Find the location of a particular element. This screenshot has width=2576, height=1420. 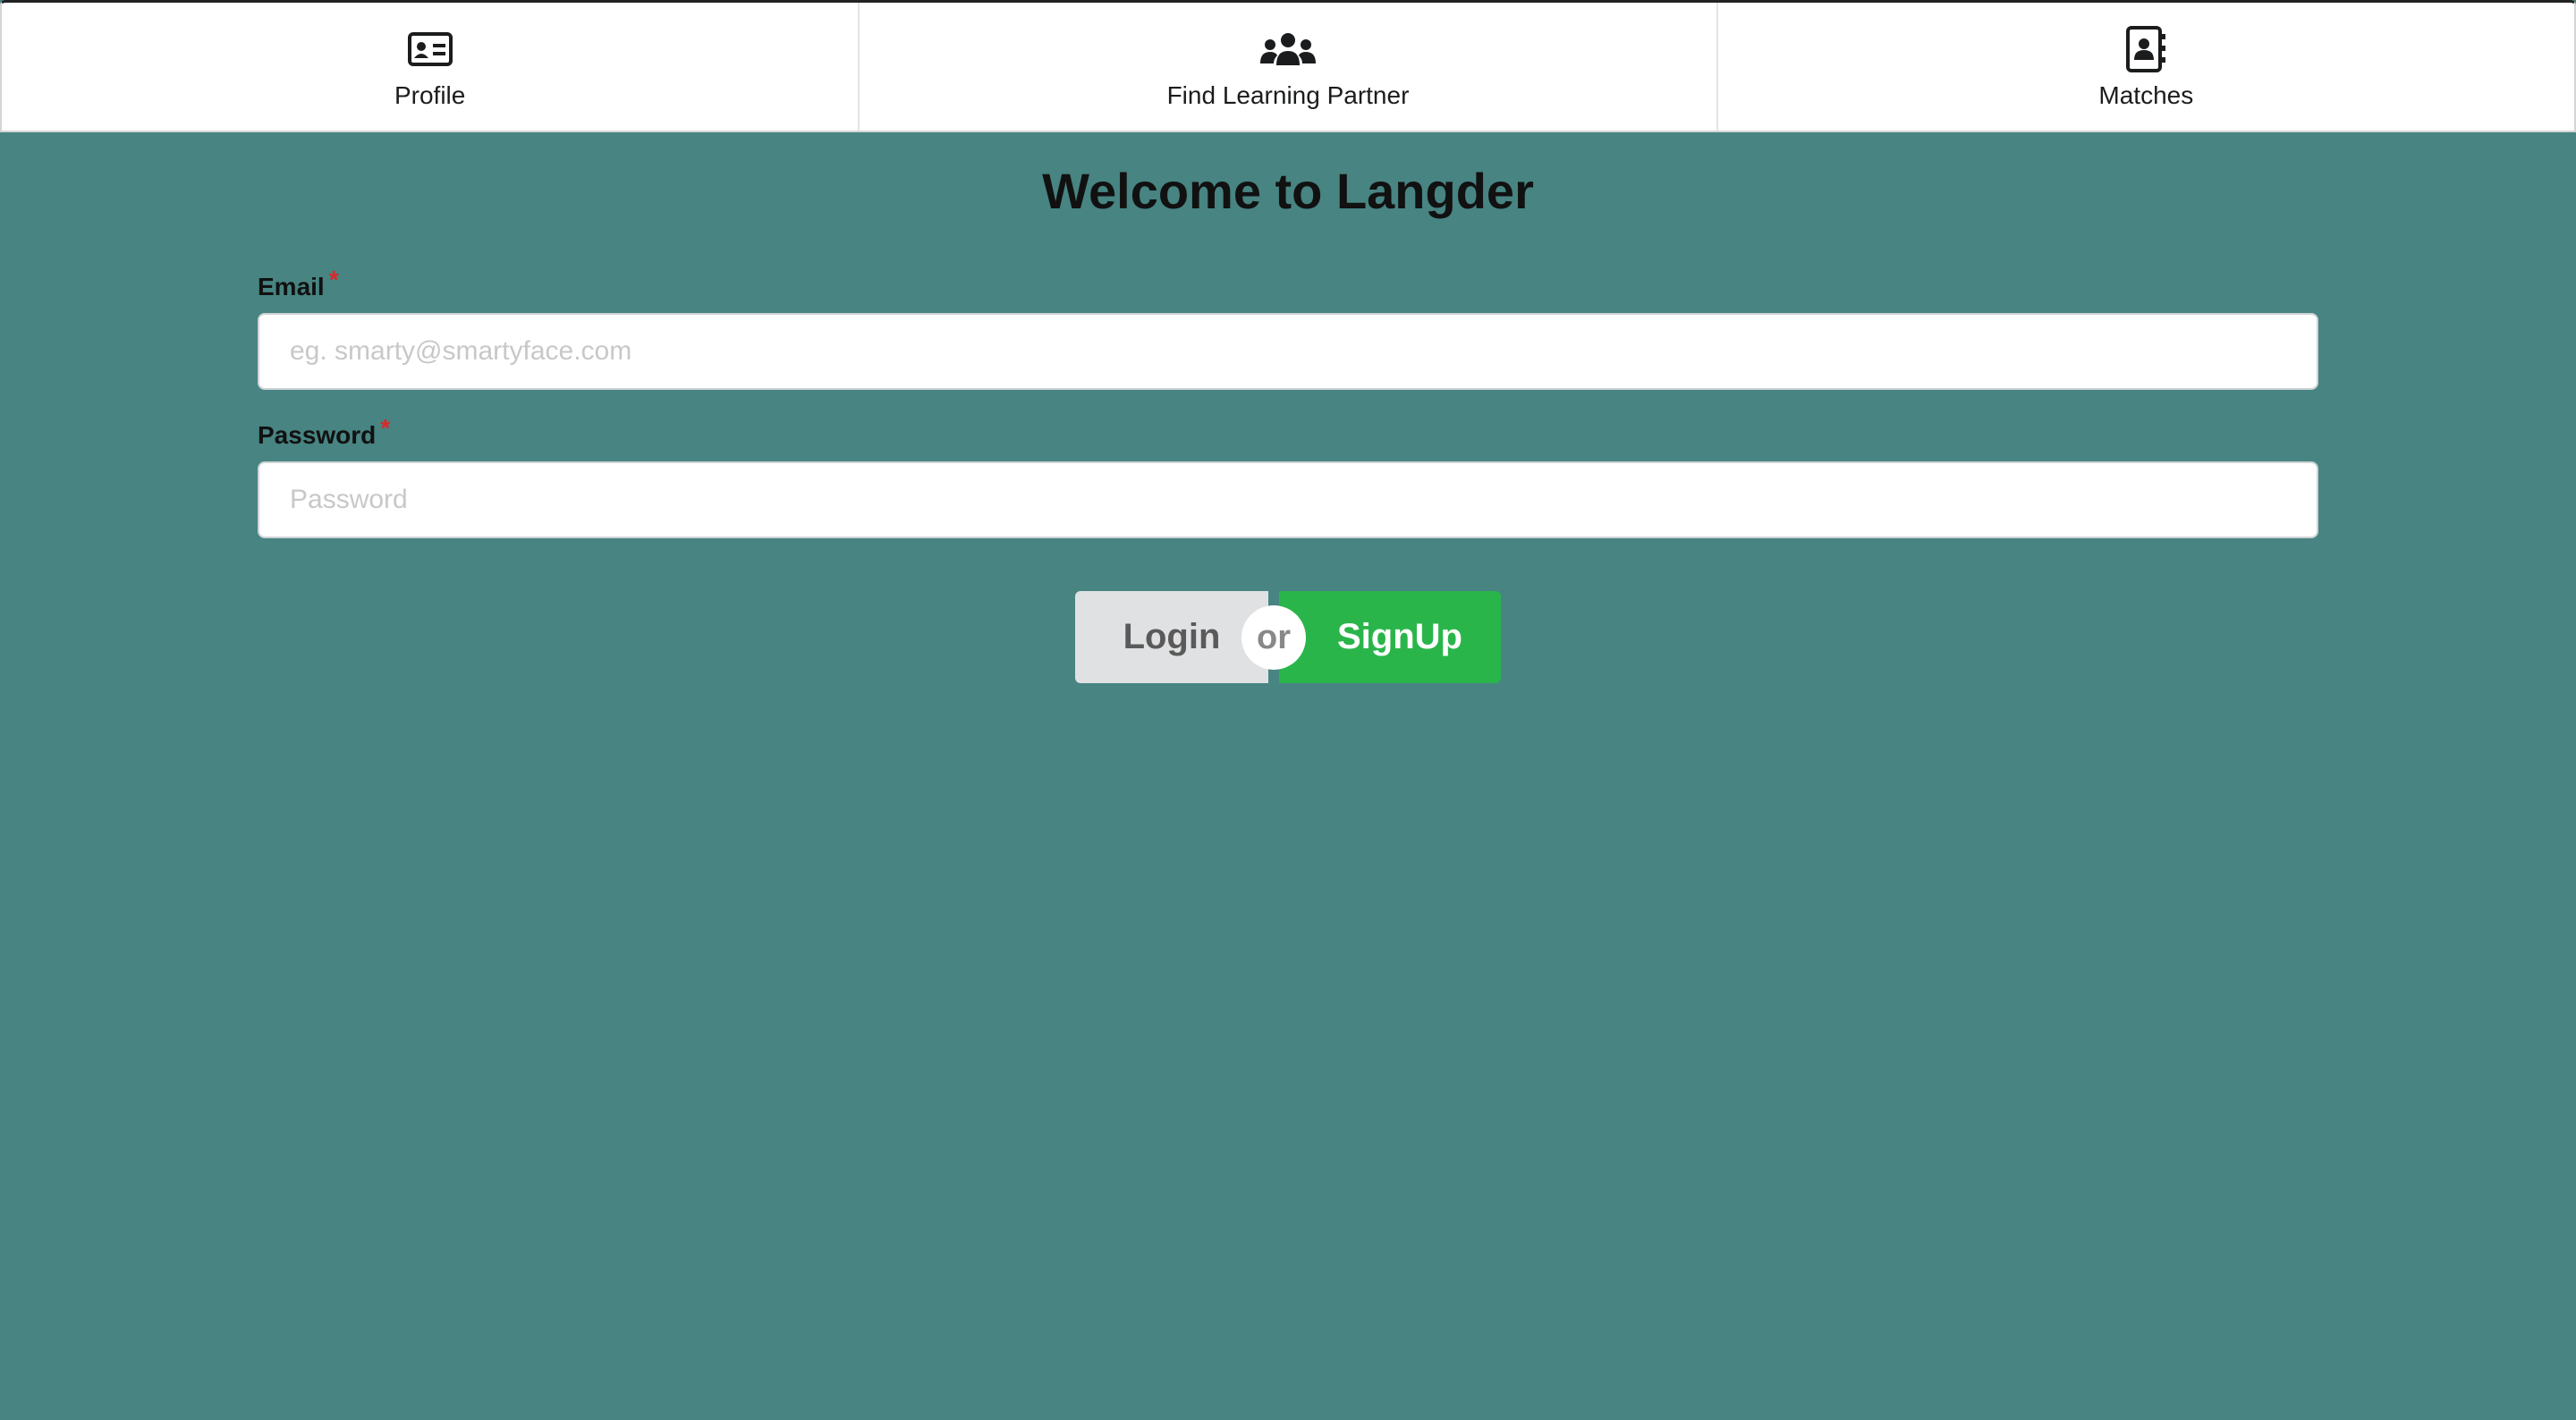

email-field-group: Email * is located at coordinates (1288, 328).